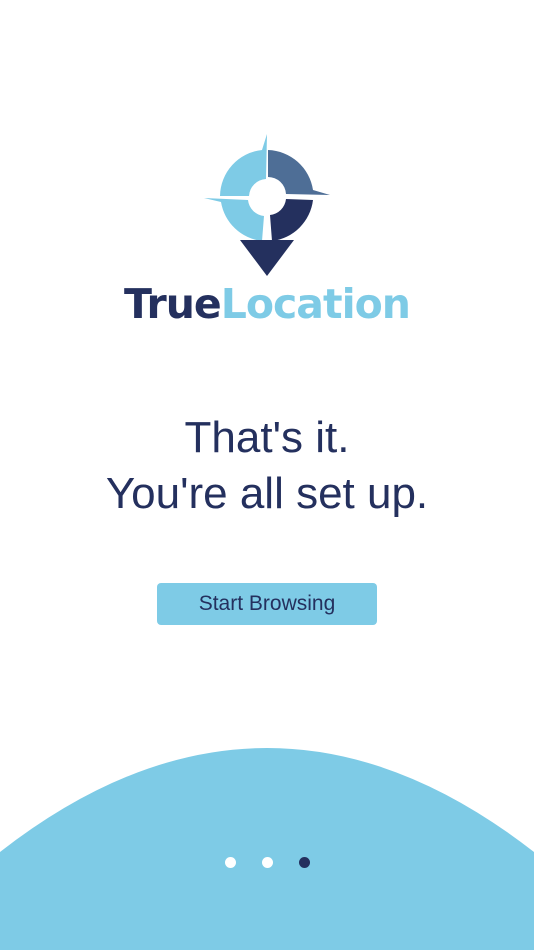  I want to click on headline-line2: You're all set up., so click(267, 493).